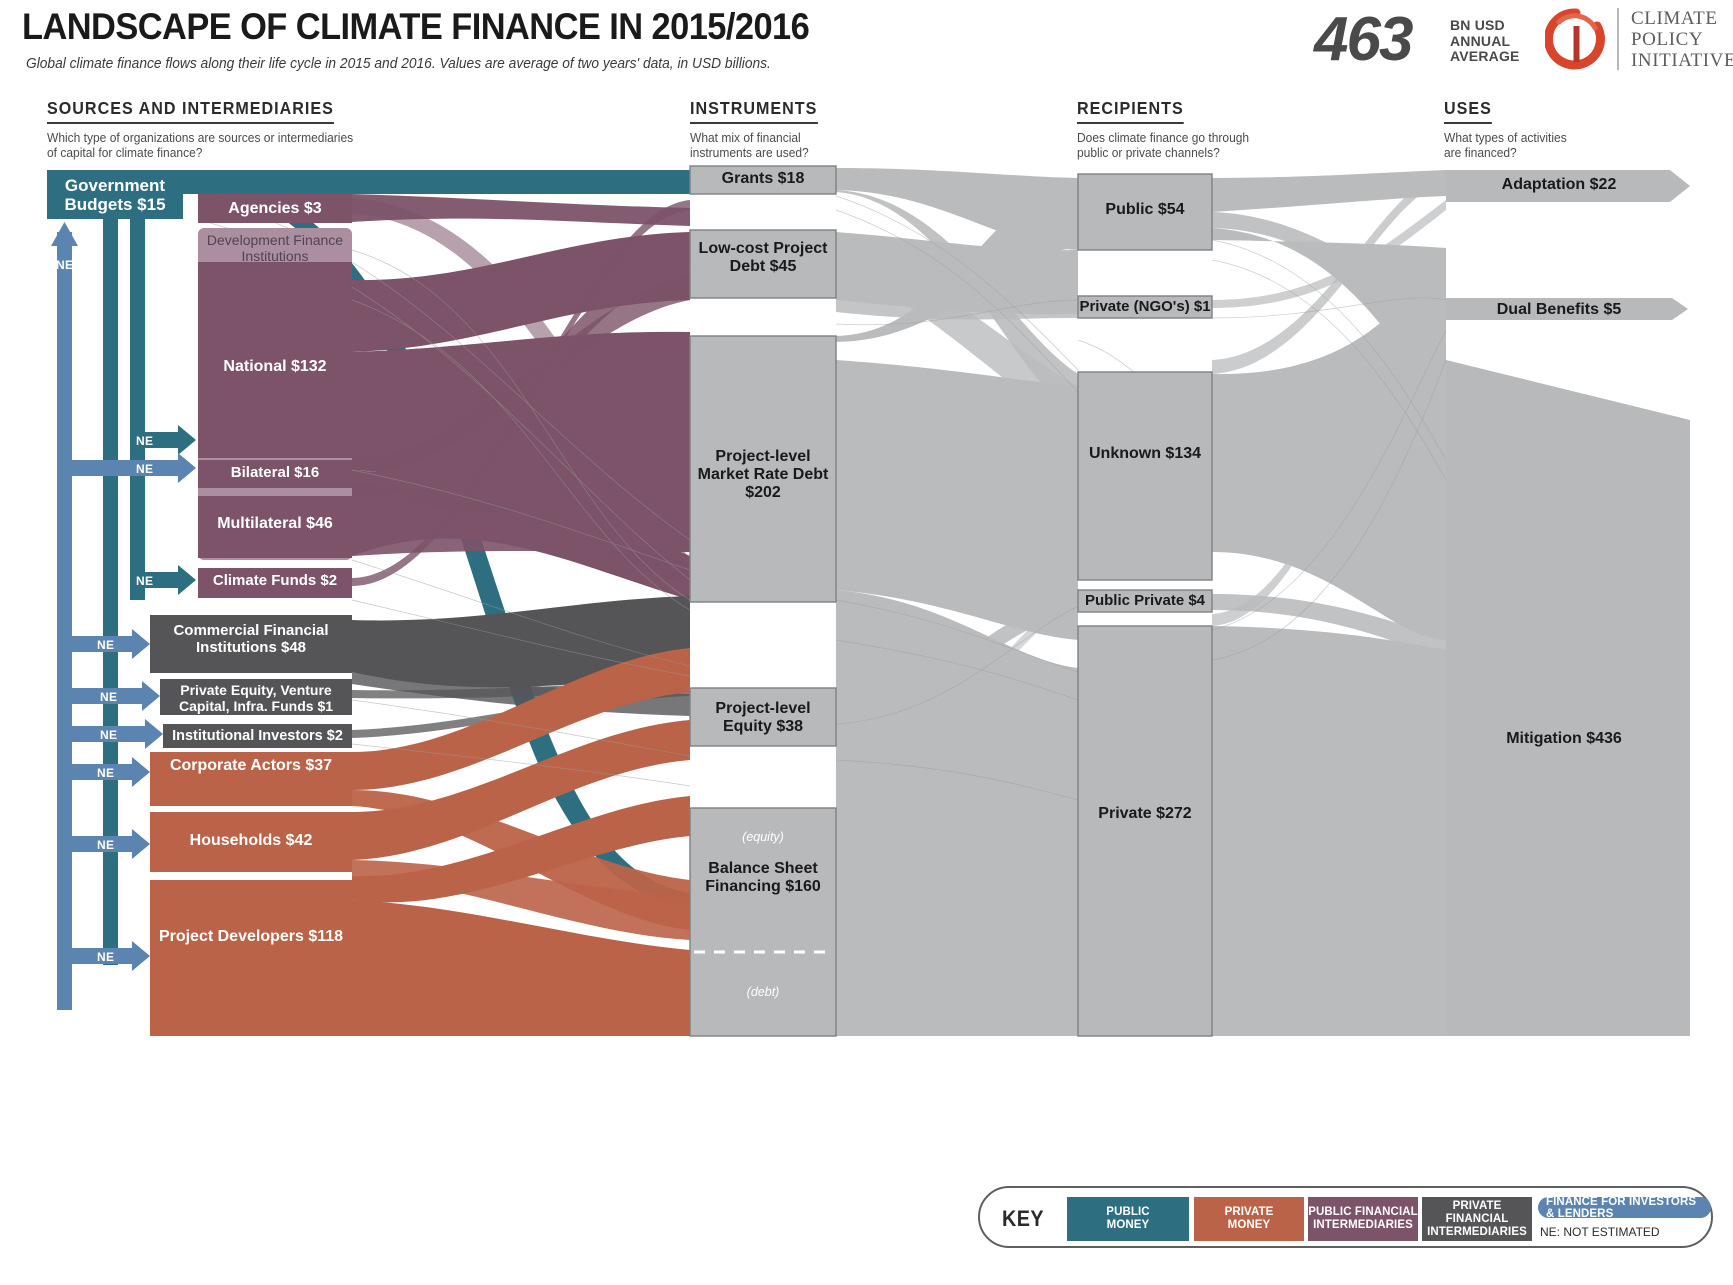  What do you see at coordinates (763, 469) in the screenshot?
I see `node-project-level-market-rate-debt` at bounding box center [763, 469].